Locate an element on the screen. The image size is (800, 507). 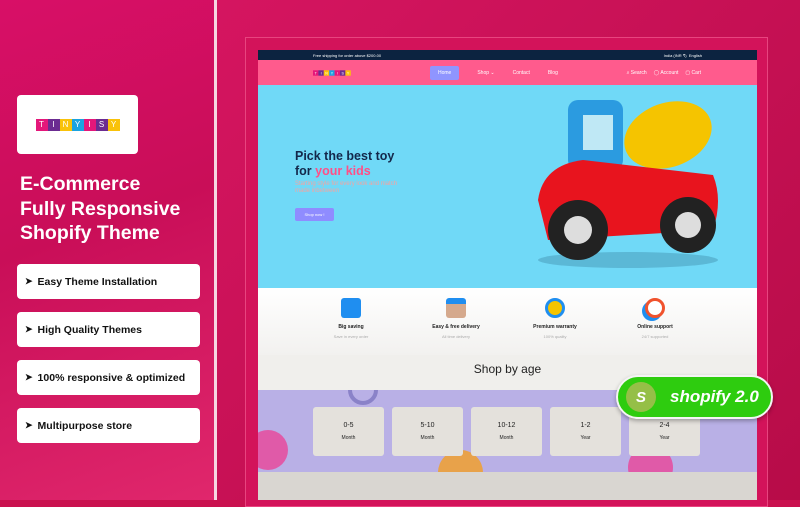
account-label: Account is located at coordinates (669, 72).